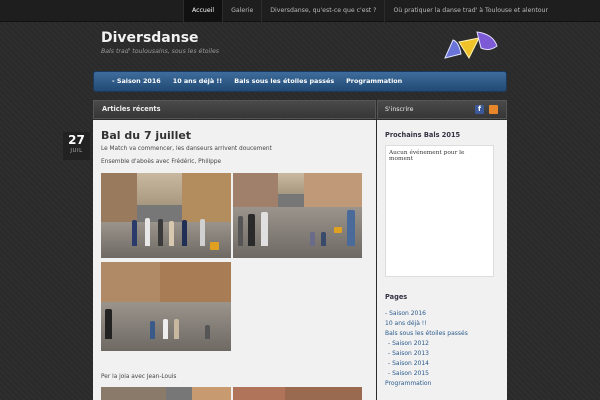 This screenshot has height=400, width=600. Describe the element at coordinates (197, 81) in the screenshot. I see `mainnav-item-10-ans: 10 ans déjà !!` at that location.